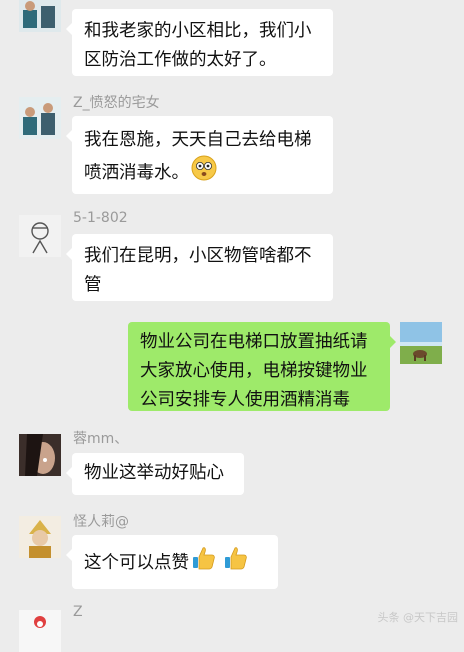  What do you see at coordinates (204, 173) in the screenshot?
I see `shocked-face-icon` at bounding box center [204, 173].